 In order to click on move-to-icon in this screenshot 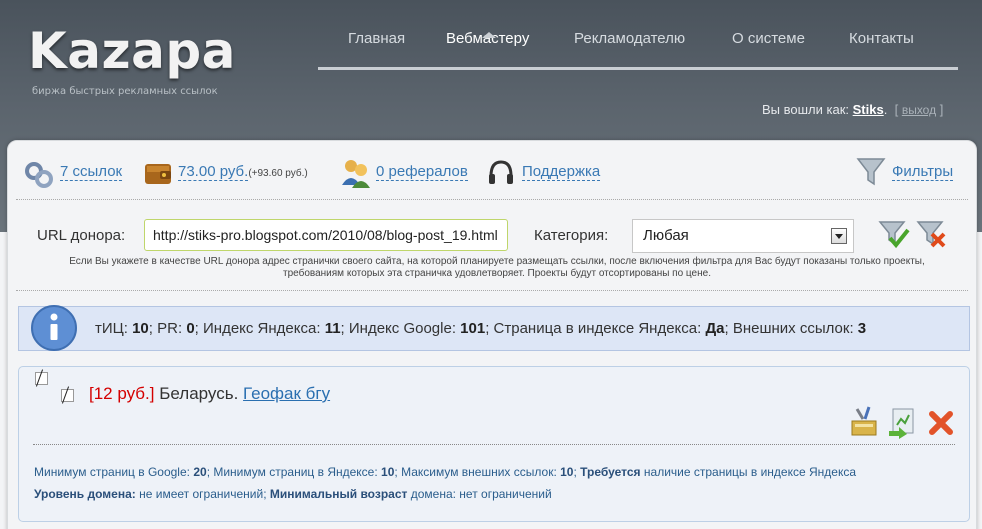, I will do `click(903, 422)`.